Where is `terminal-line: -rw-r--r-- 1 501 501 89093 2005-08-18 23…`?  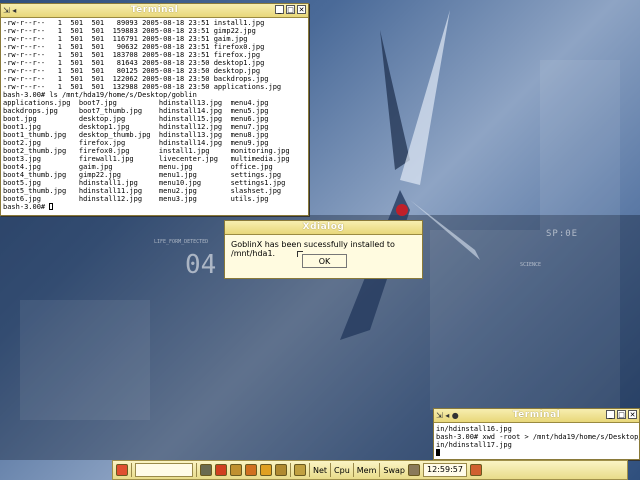 terminal-line: -rw-r--r-- 1 501 501 89093 2005-08-18 23… is located at coordinates (134, 23).